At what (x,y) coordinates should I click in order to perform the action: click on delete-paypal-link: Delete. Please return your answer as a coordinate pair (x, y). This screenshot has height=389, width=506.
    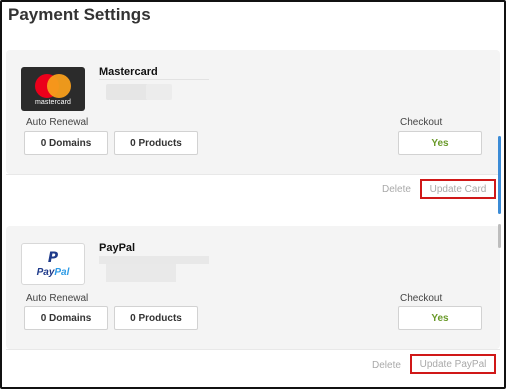
    Looking at the image, I should click on (386, 365).